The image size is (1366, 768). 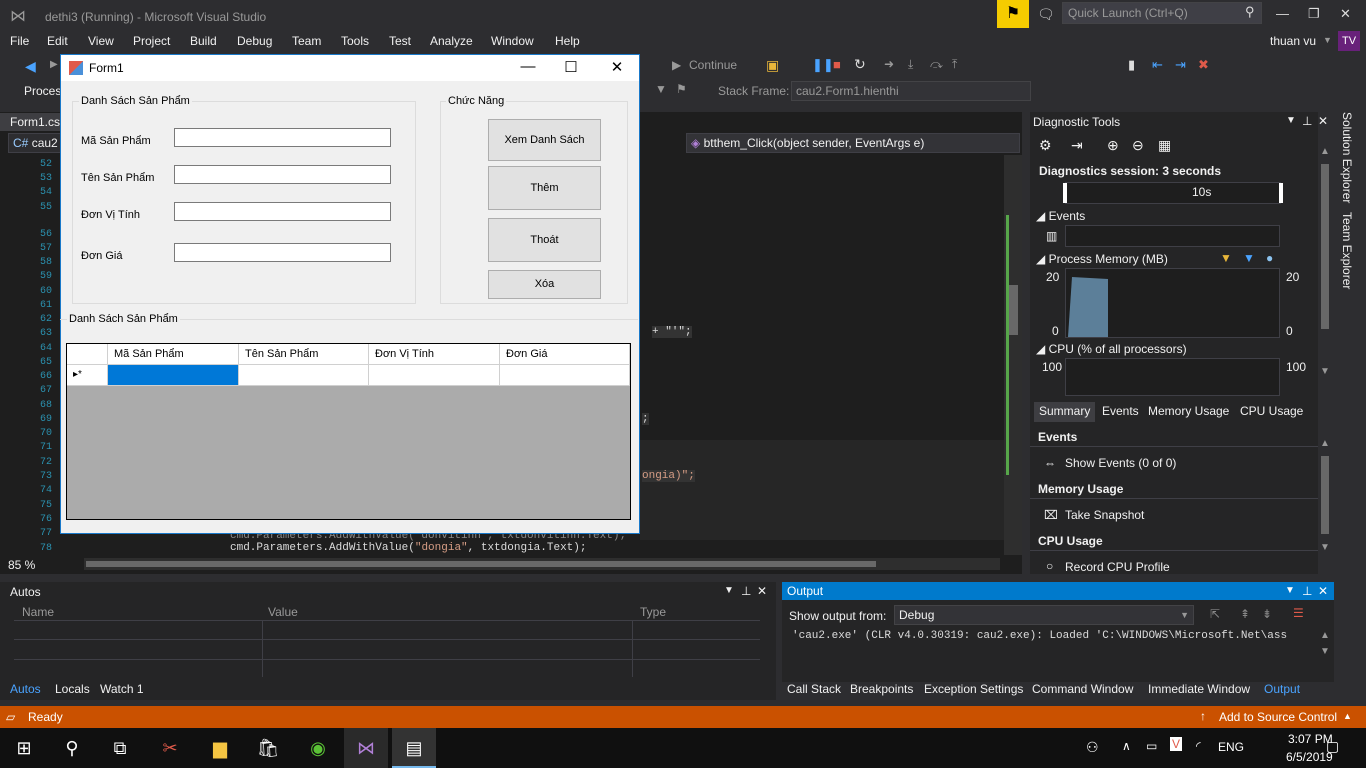 What do you see at coordinates (565, 354) in the screenshot?
I see `column-header-price: Đơn Giá` at bounding box center [565, 354].